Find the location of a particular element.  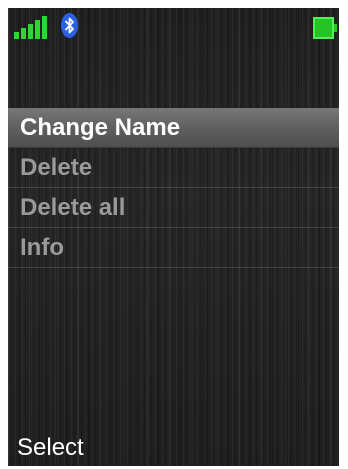

menu-item-label: Change Name is located at coordinates (100, 127).